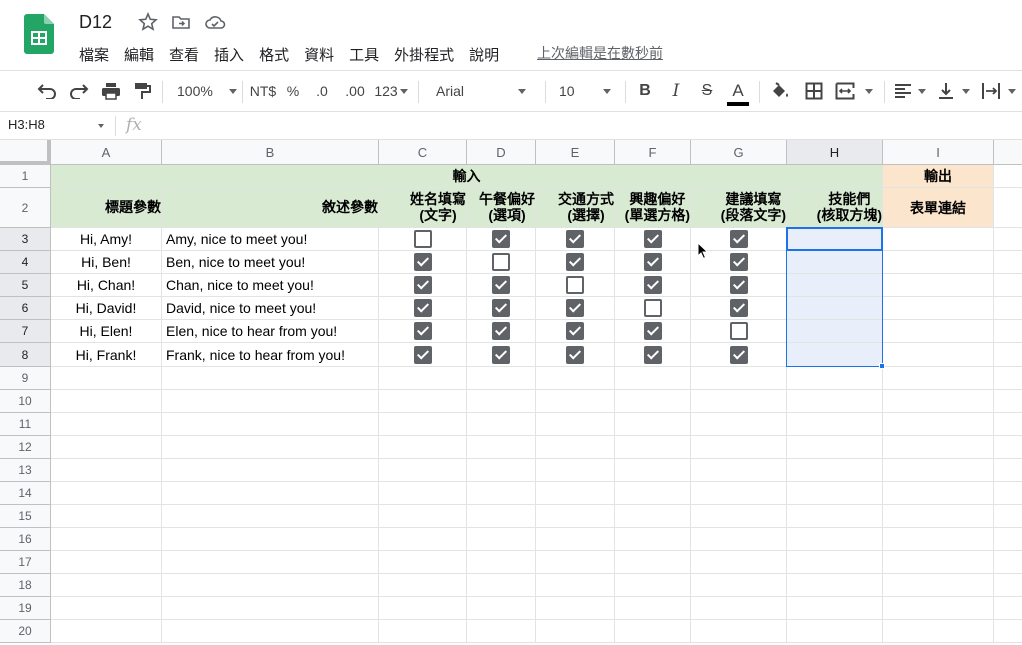  I want to click on row-header-16: 16, so click(25, 539).